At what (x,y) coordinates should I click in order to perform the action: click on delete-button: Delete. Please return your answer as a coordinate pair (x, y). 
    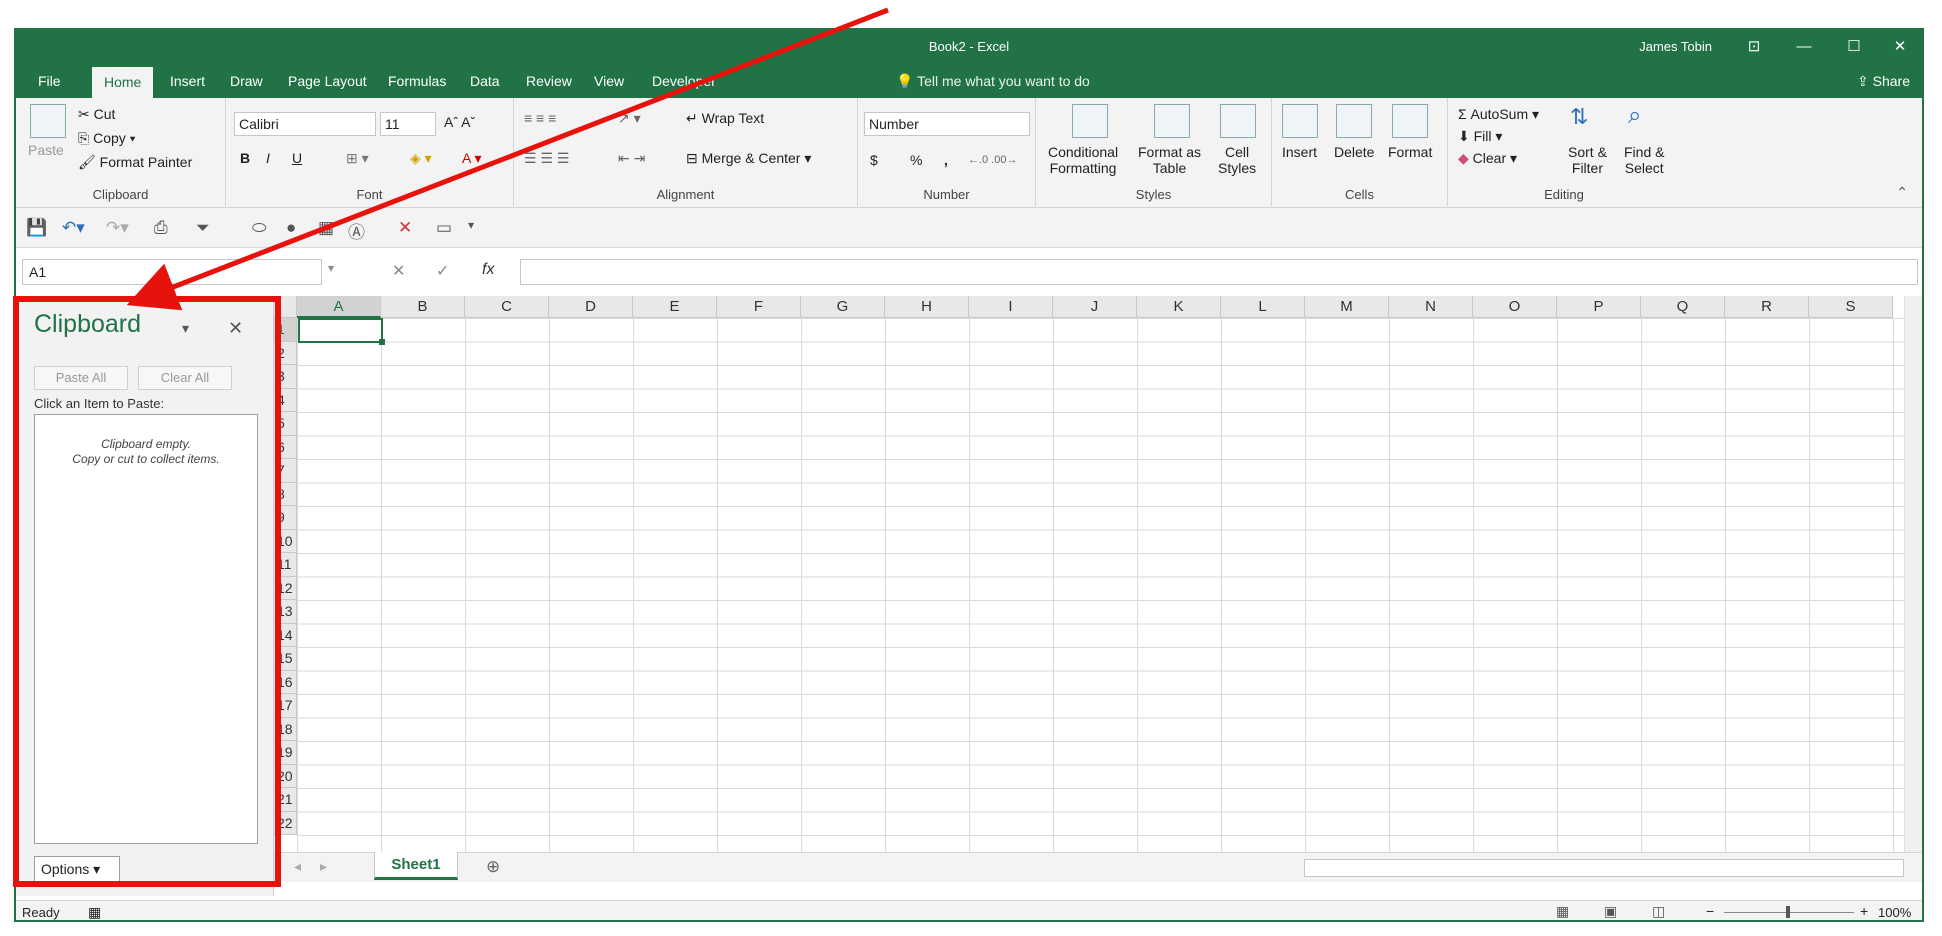
    Looking at the image, I should click on (1354, 152).